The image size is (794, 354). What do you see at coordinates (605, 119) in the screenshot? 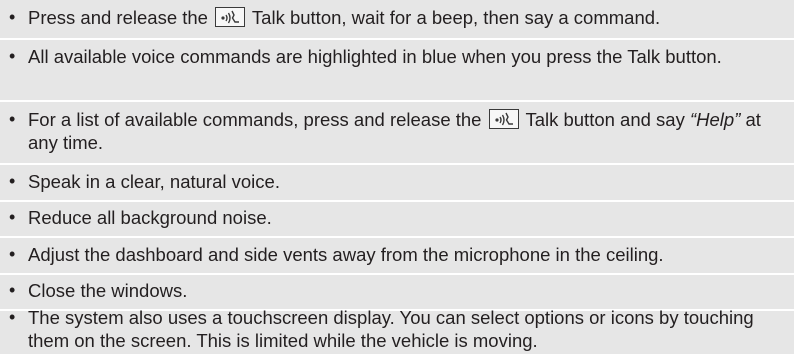
I see `list-item-text: Talk button and say` at bounding box center [605, 119].